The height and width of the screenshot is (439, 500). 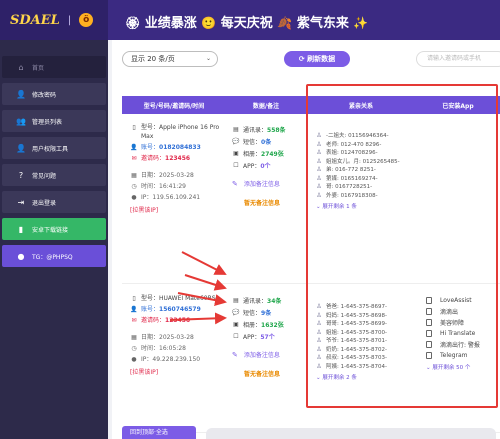 I want to click on contacts-count: 558条, so click(x=276, y=130).